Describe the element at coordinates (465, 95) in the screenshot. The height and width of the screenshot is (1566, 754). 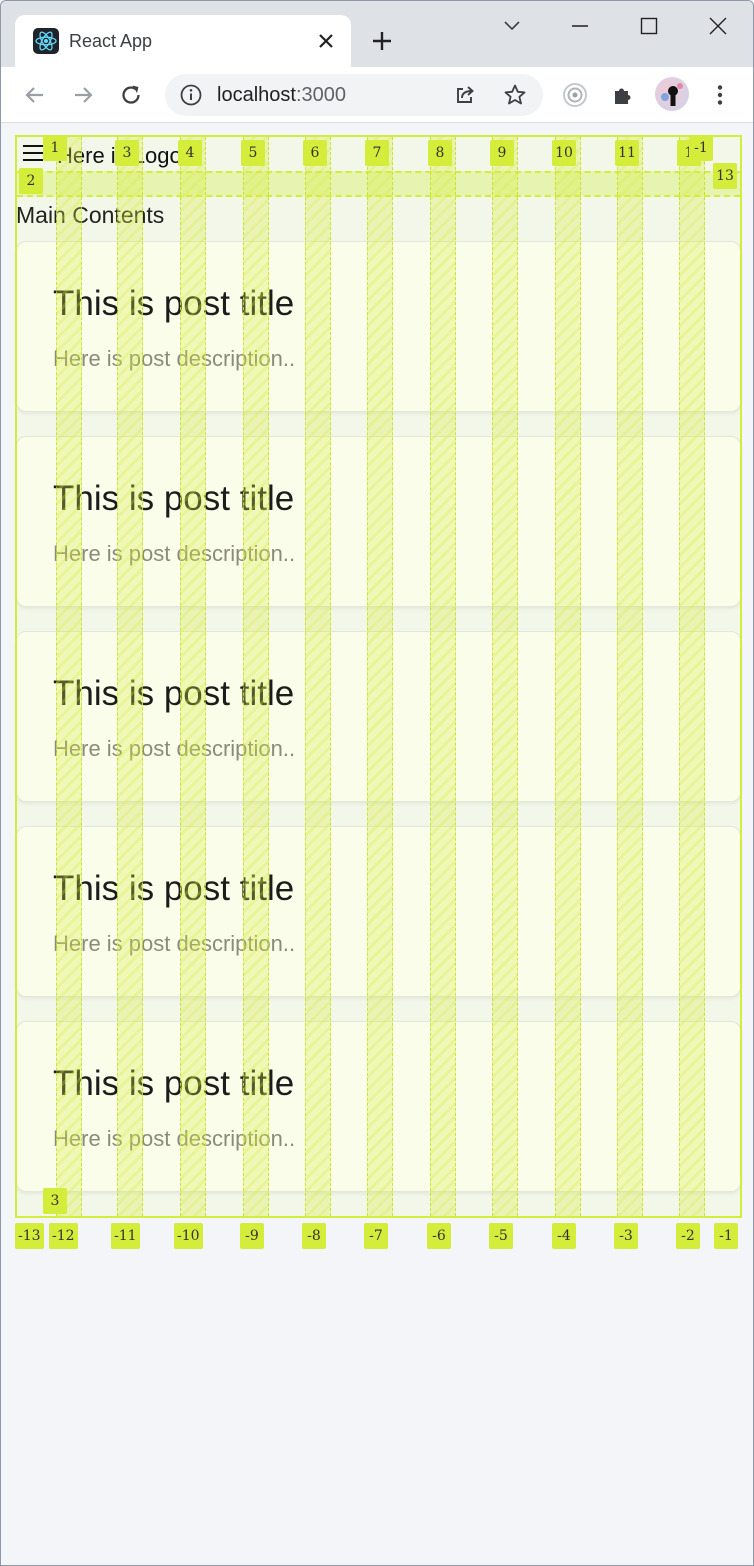
I see `share-icon` at that location.